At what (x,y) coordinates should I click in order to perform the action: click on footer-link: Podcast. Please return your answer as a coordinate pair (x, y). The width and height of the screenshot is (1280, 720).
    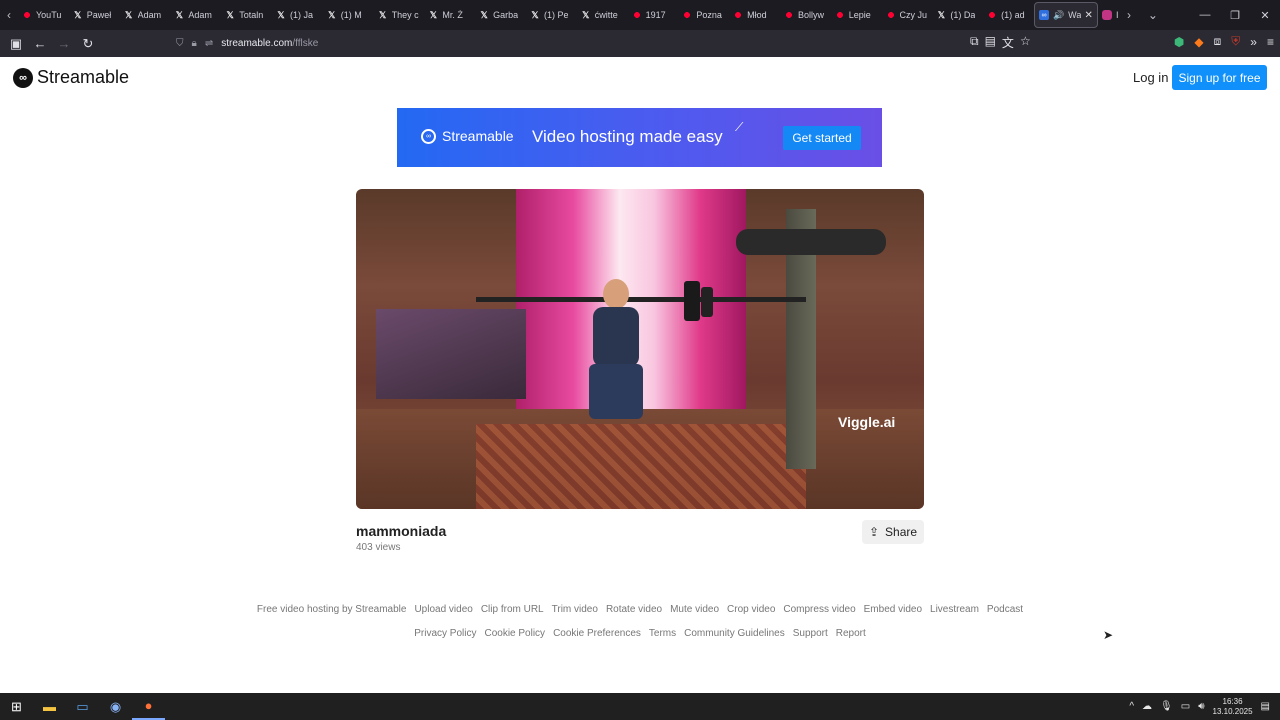
    Looking at the image, I should click on (1005, 609).